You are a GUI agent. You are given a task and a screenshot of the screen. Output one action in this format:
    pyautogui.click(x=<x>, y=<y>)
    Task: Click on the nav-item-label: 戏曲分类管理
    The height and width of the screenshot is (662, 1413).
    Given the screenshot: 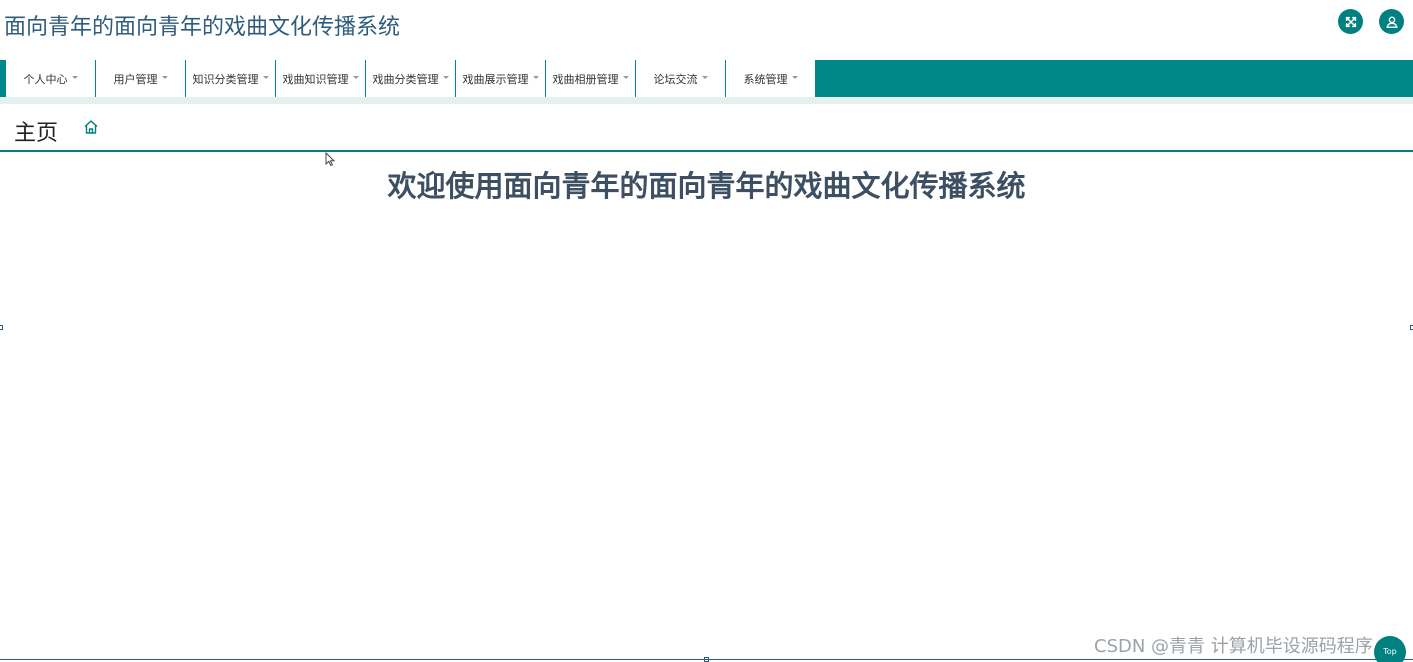 What is the action you would take?
    pyautogui.click(x=405, y=79)
    